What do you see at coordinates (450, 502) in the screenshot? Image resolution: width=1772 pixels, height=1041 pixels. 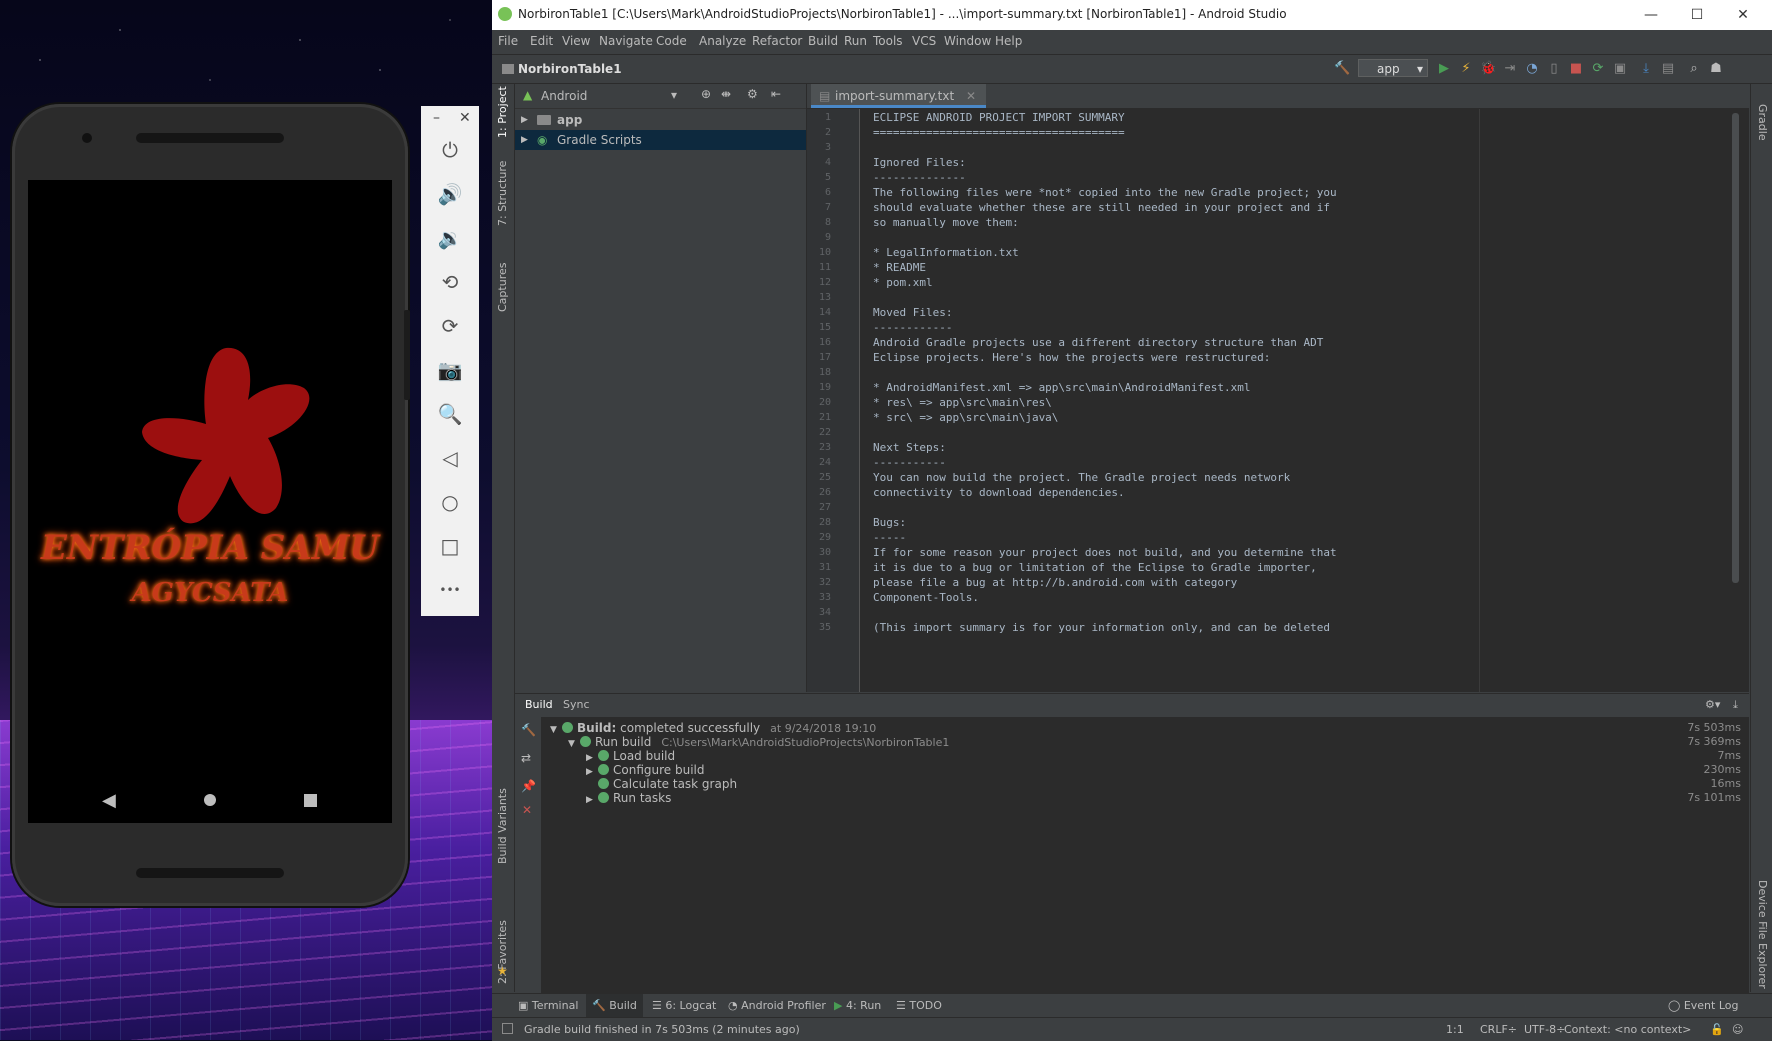 I see `home-icon: ○` at bounding box center [450, 502].